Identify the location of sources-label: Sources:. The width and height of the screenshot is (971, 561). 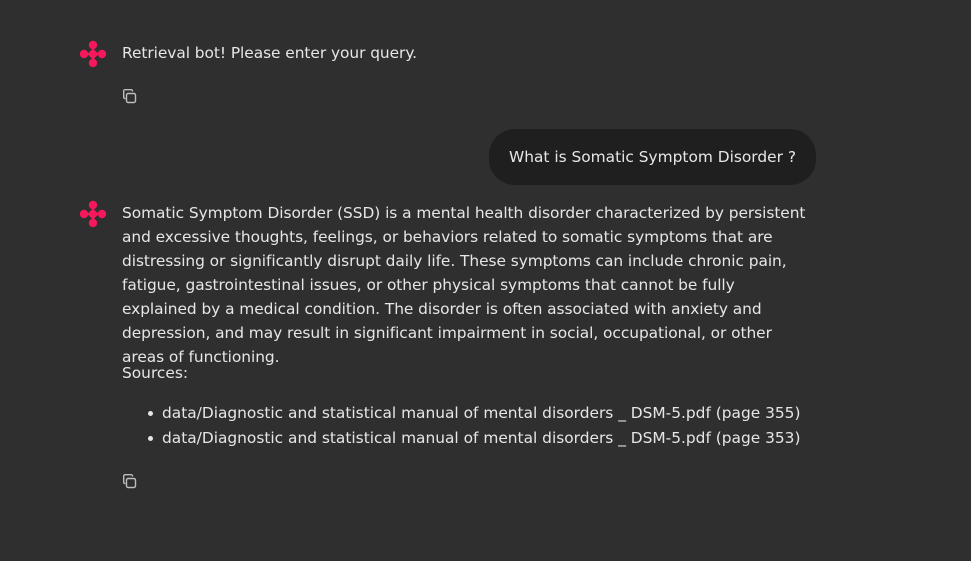
(155, 373).